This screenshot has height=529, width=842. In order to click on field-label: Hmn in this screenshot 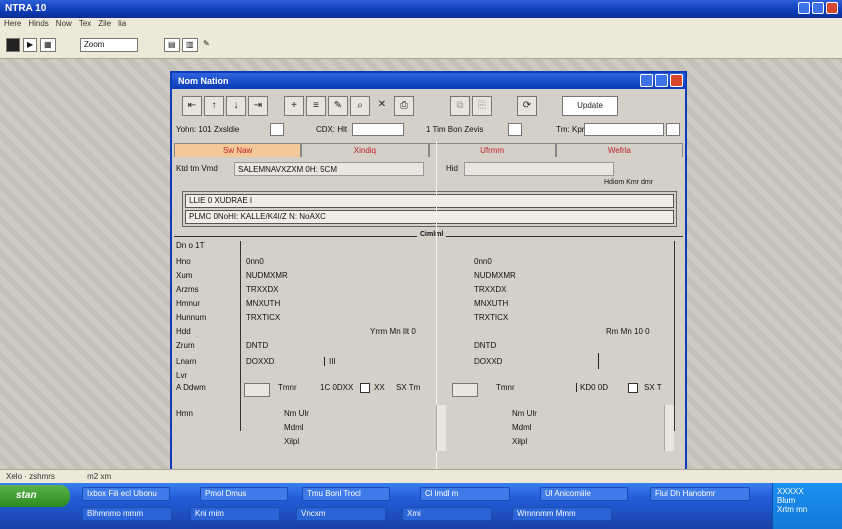, I will do `click(184, 413)`.